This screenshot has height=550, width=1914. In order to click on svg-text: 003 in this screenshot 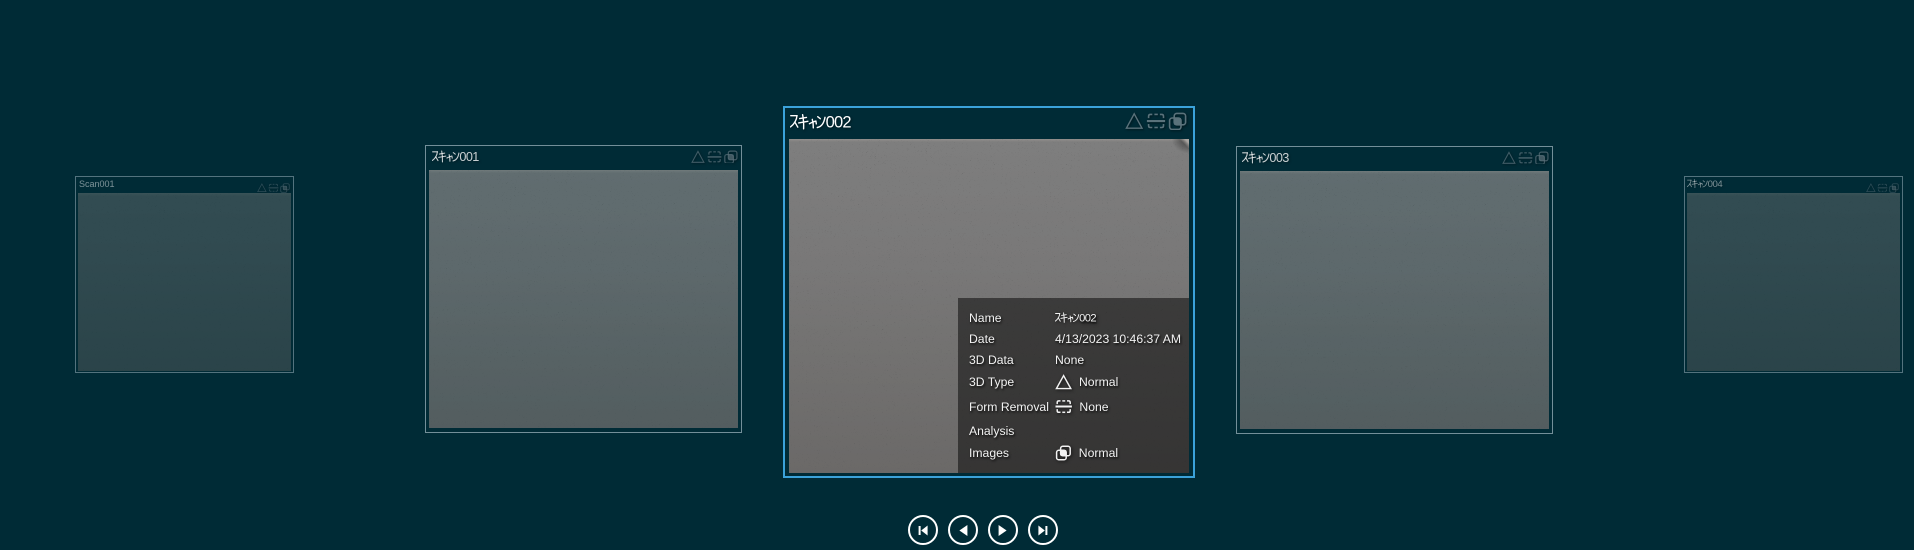, I will do `click(1279, 157)`.